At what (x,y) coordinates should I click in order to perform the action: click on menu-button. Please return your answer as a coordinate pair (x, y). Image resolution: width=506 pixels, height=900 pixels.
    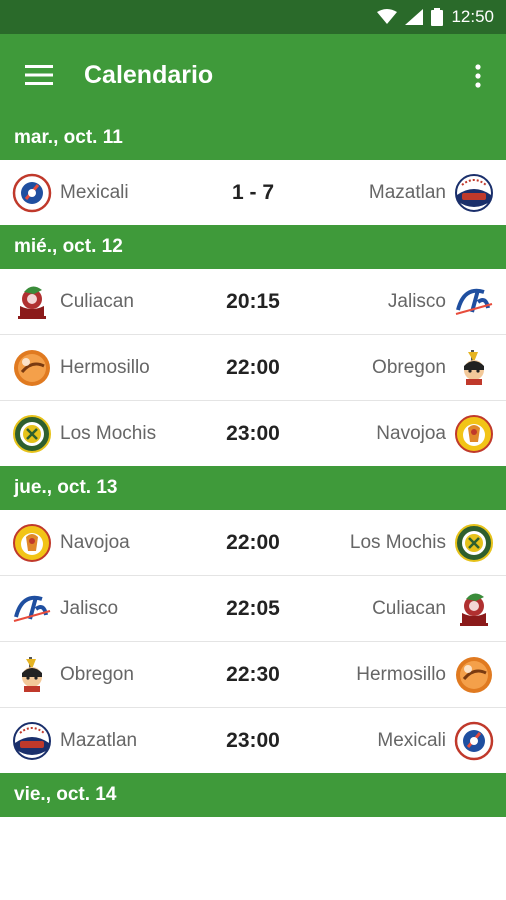
    Looking at the image, I should click on (39, 75).